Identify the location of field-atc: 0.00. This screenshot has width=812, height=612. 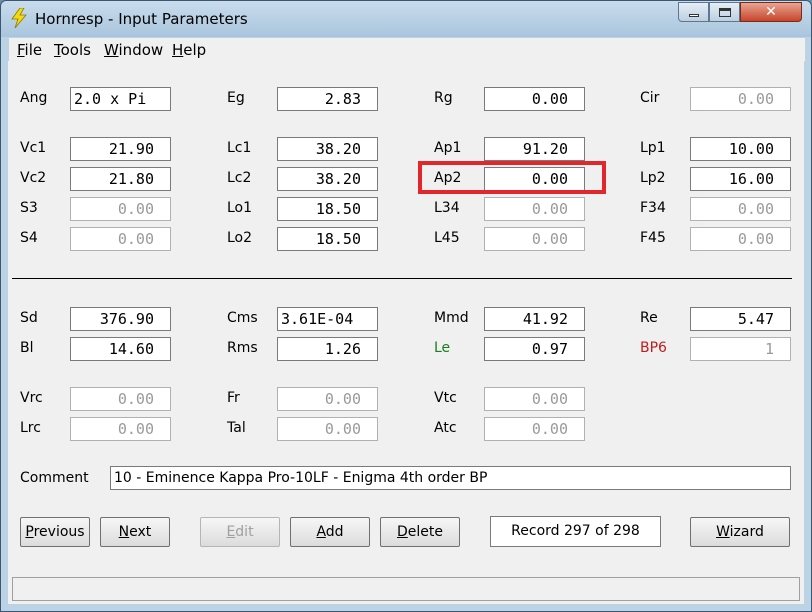
(534, 429).